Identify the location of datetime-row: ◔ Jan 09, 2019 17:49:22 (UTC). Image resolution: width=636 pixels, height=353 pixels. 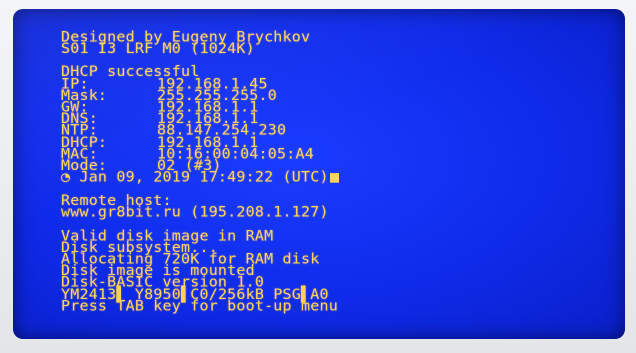
(296, 177).